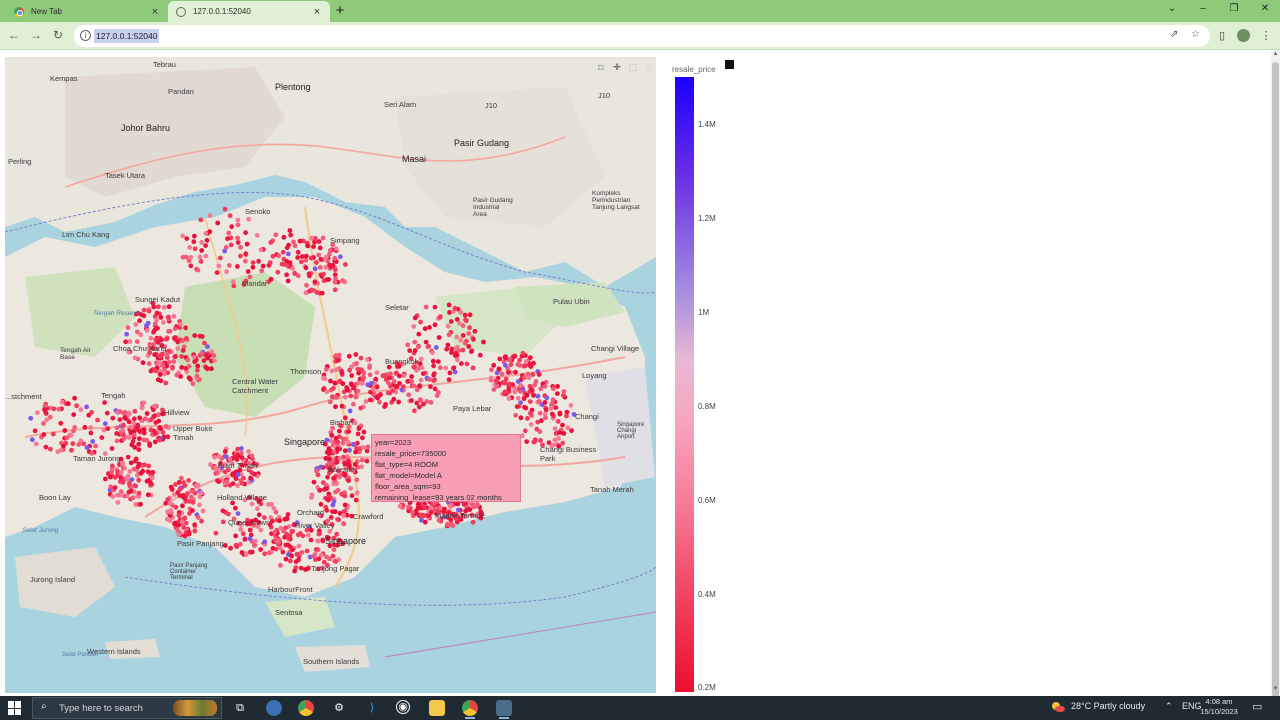  I want to click on lasso-icon: ◌, so click(649, 67).